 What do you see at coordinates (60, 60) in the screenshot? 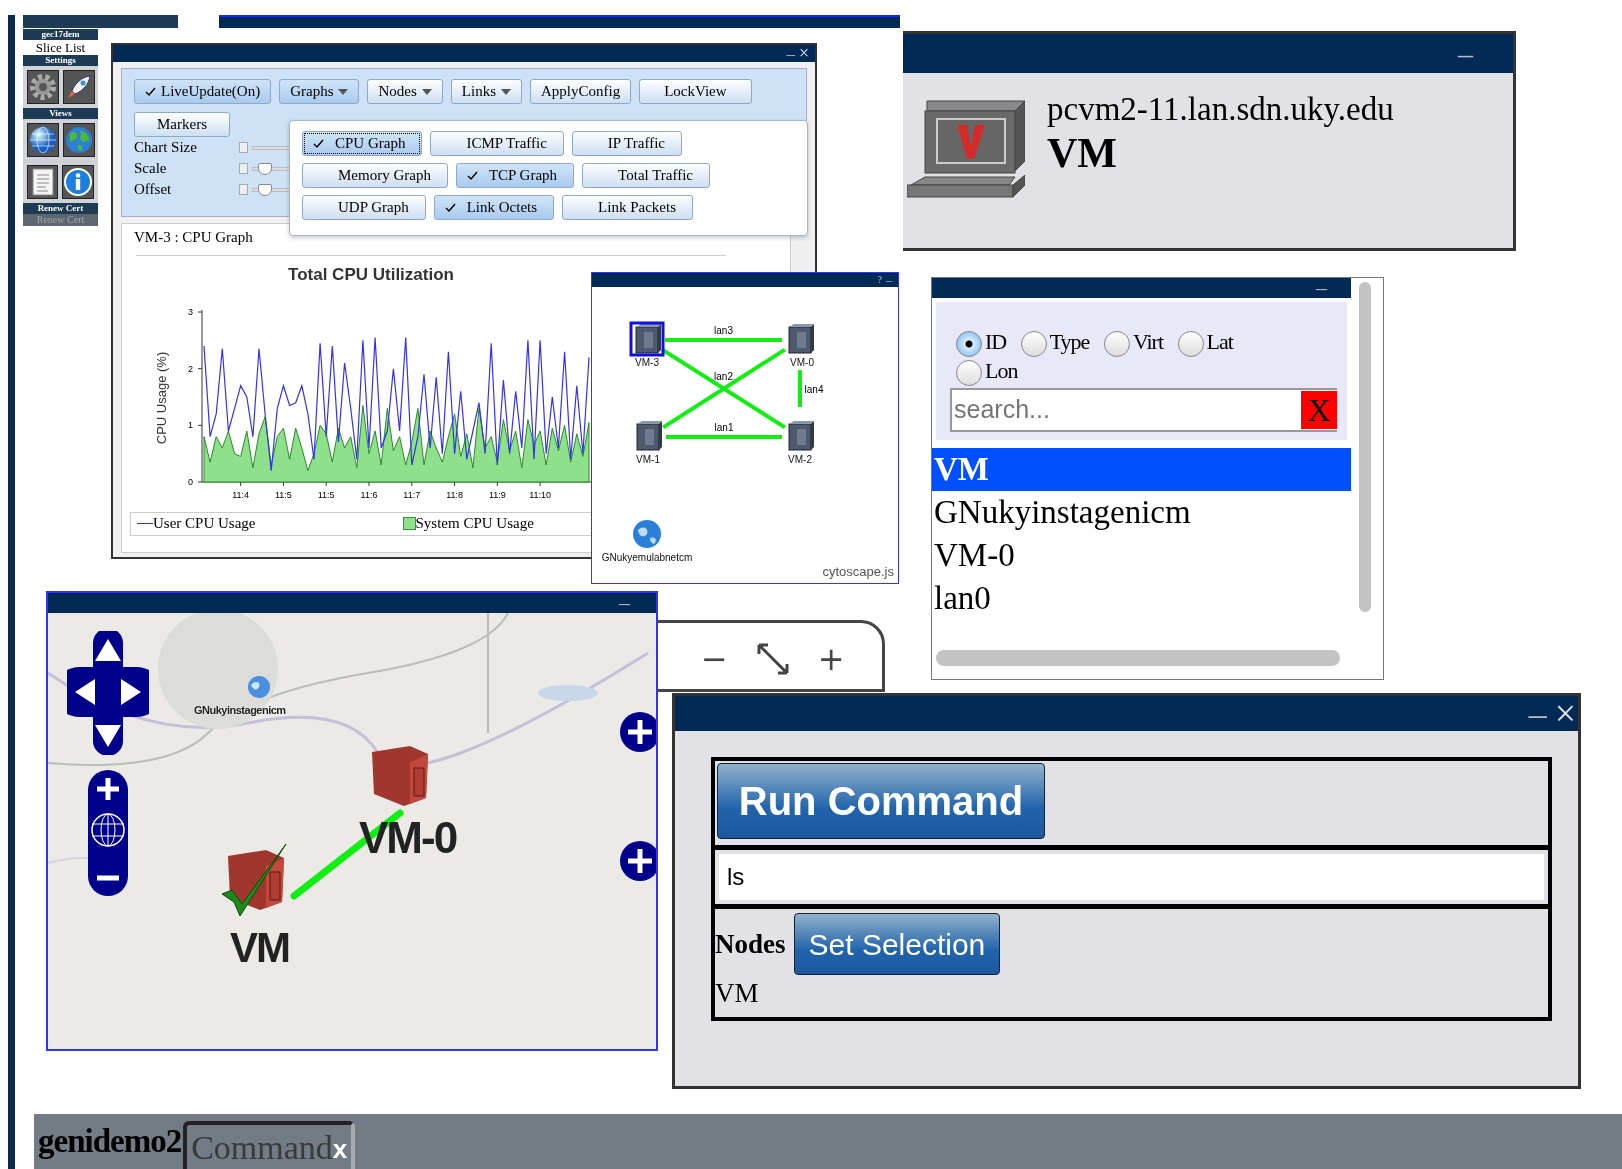
I see `section-label: Settings` at bounding box center [60, 60].